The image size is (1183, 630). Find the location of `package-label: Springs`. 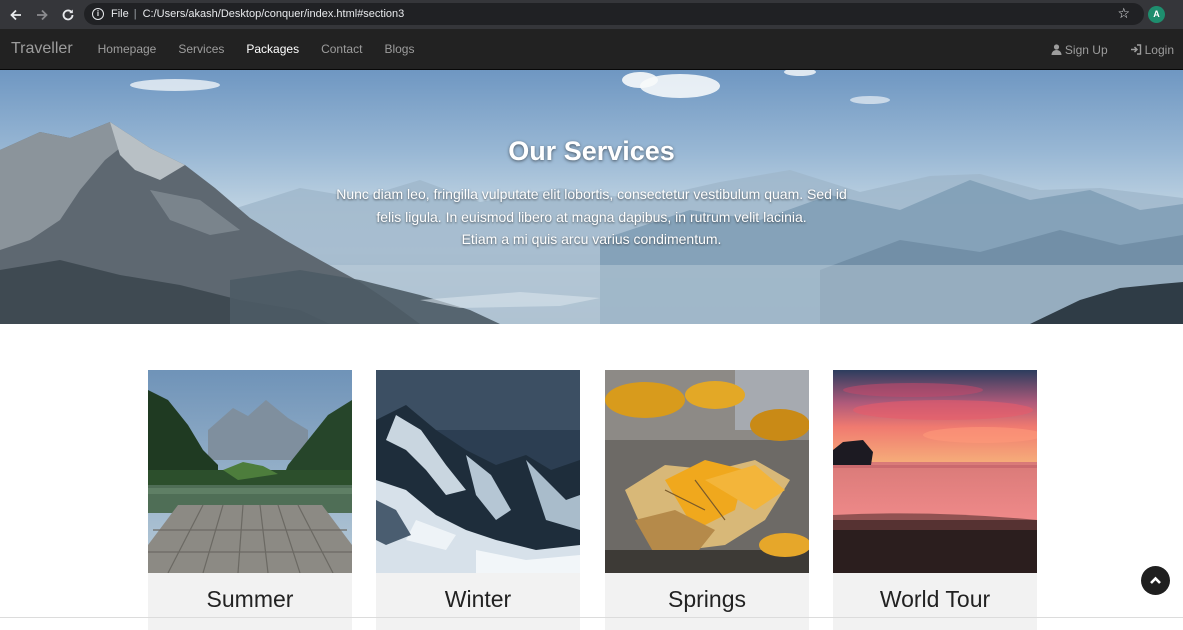

package-label: Springs is located at coordinates (707, 599).